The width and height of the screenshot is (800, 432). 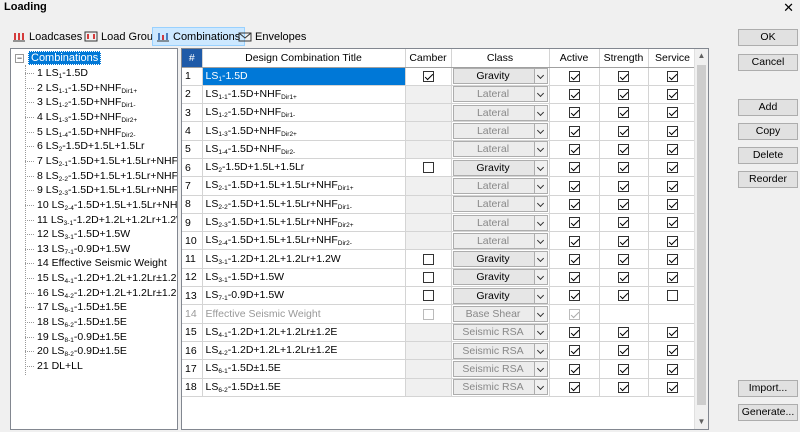 I want to click on table-row: 14 Effective Seismic Weight Base Shear, so click(x=440, y=314).